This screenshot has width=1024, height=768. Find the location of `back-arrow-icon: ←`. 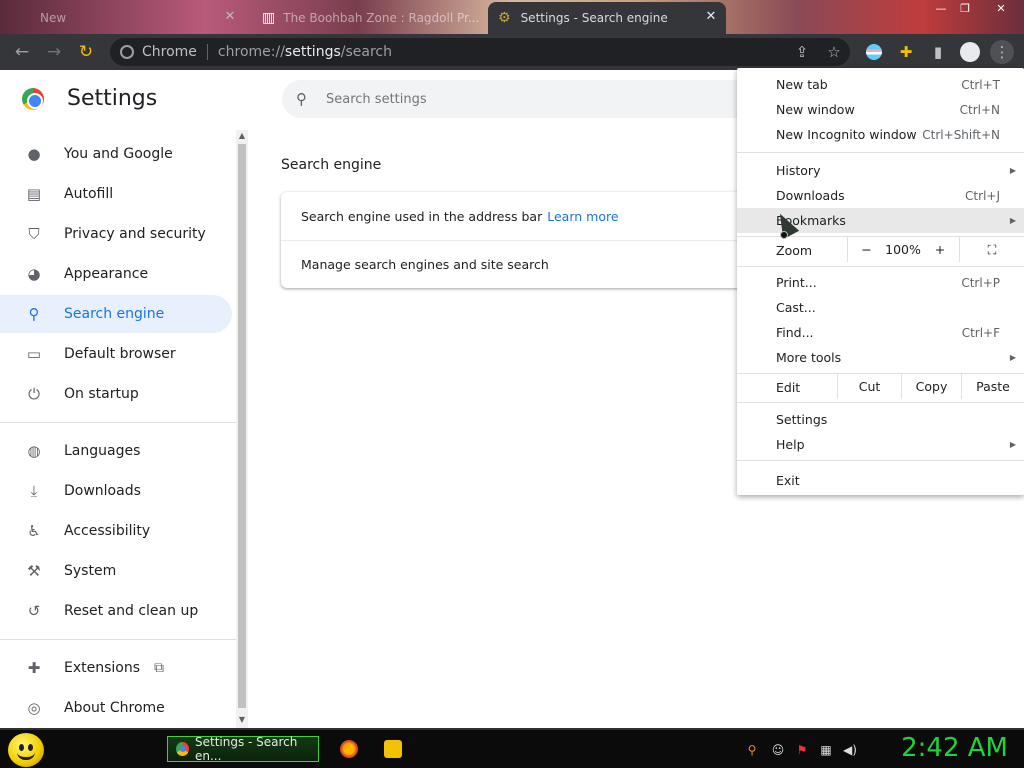

back-arrow-icon: ← is located at coordinates (22, 52).